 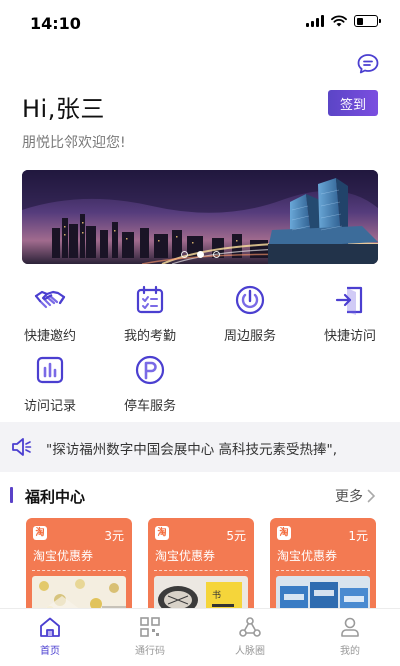 I want to click on home-icon, so click(x=50, y=627).